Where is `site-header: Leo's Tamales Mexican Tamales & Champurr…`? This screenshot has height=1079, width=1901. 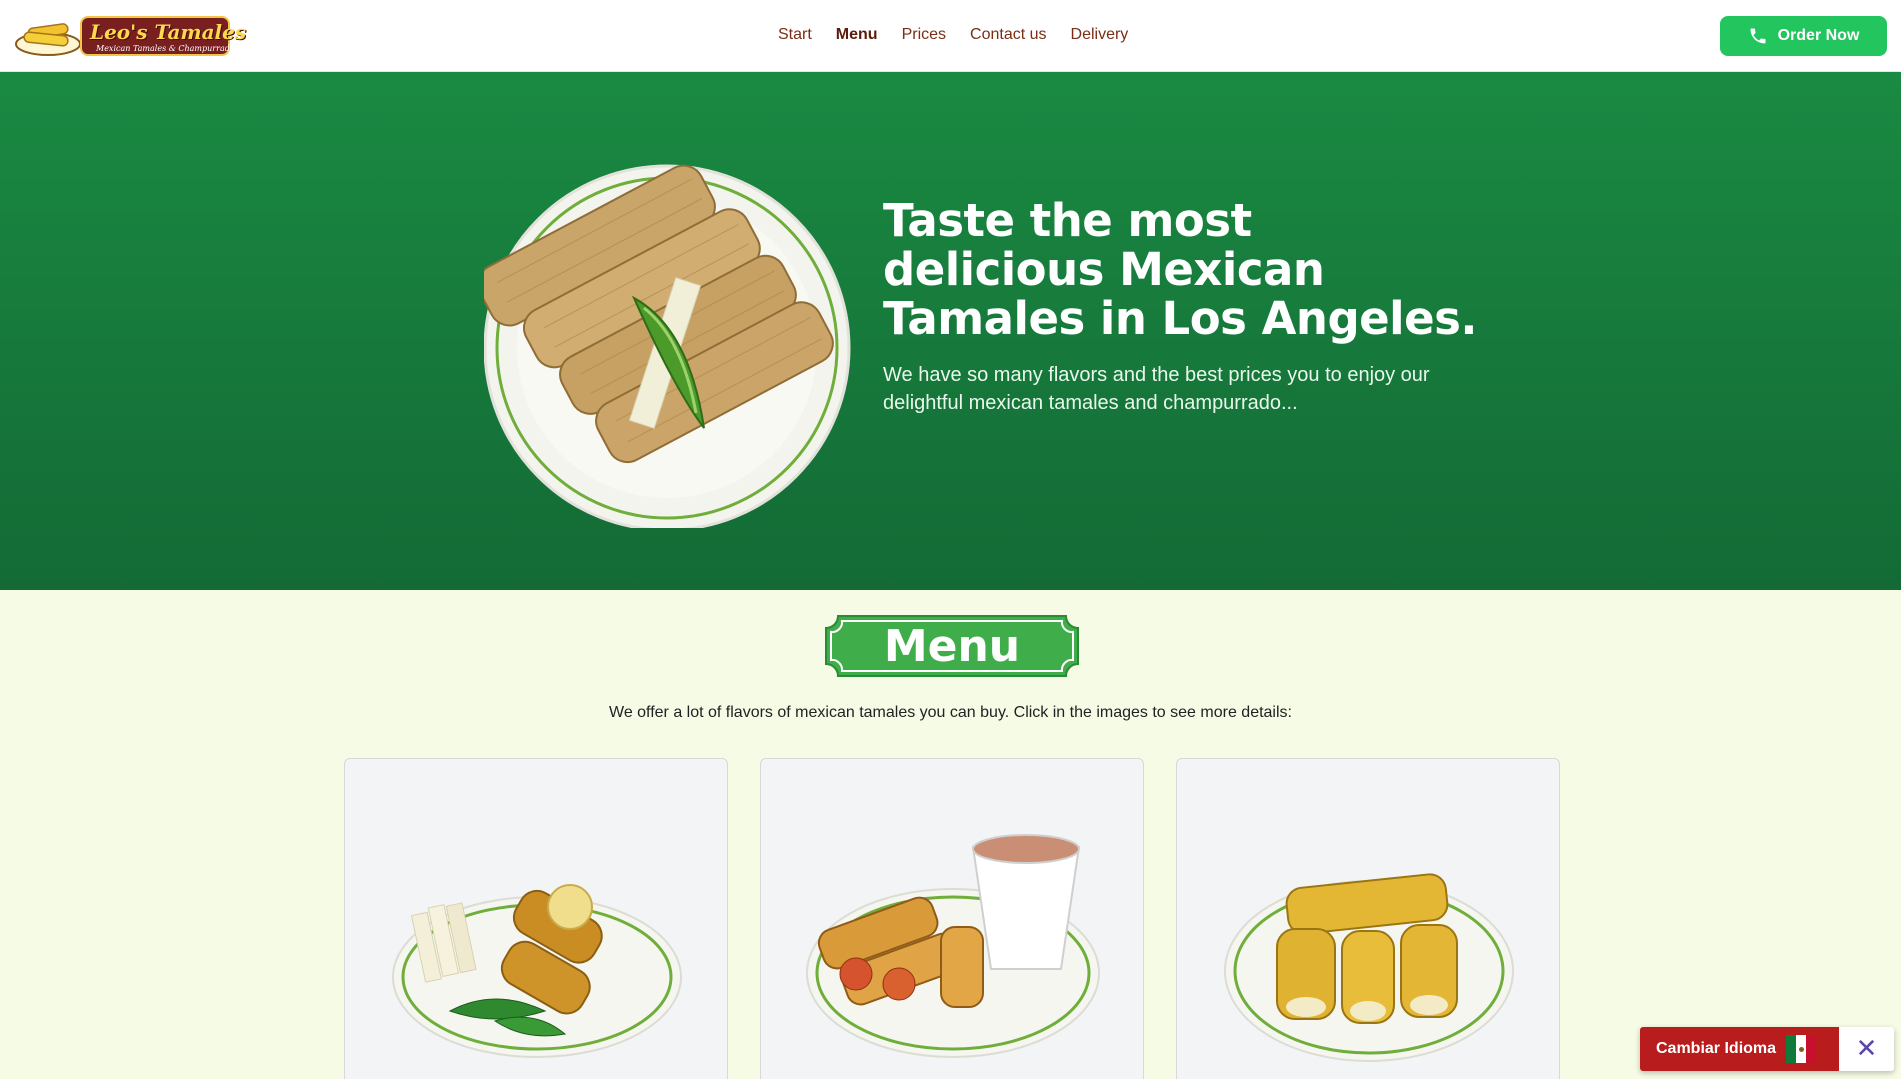 site-header: Leo's Tamales Mexican Tamales & Champurr… is located at coordinates (950, 36).